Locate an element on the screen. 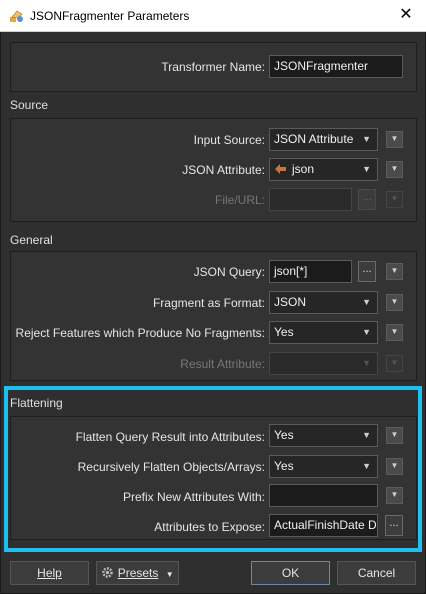 The image size is (426, 594). result-attribute-options-button: ▼ is located at coordinates (394, 363).